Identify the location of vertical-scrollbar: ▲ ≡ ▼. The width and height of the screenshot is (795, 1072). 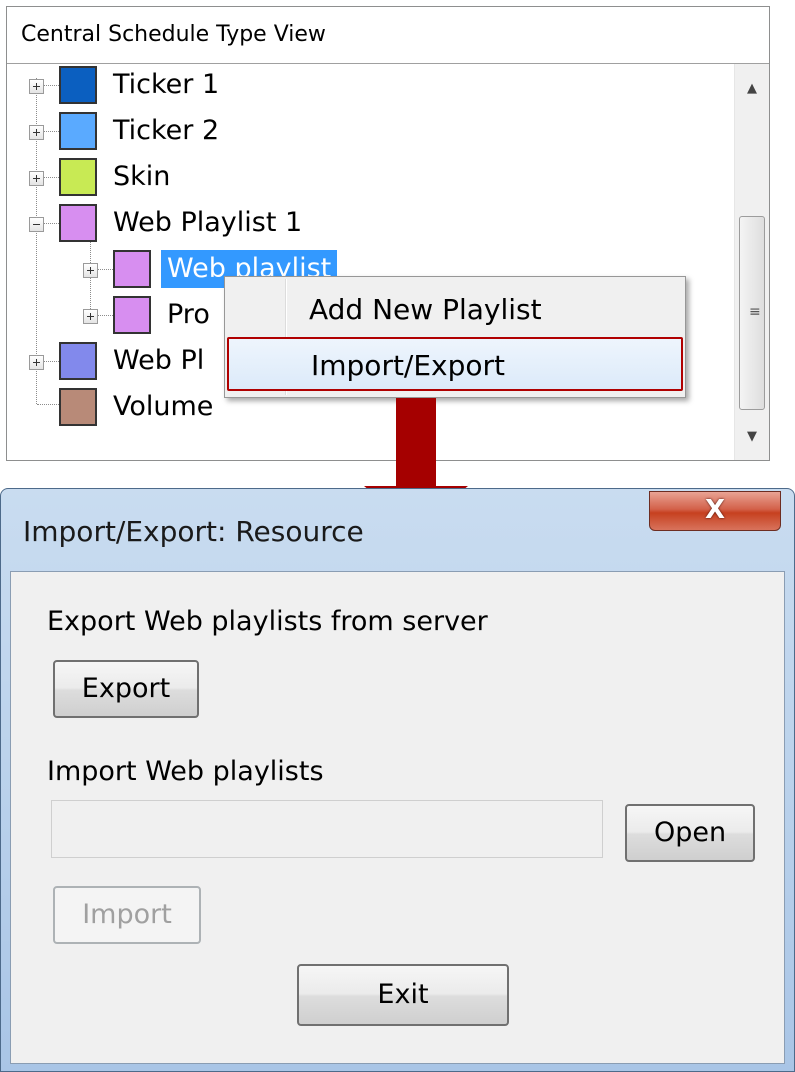
(751, 262).